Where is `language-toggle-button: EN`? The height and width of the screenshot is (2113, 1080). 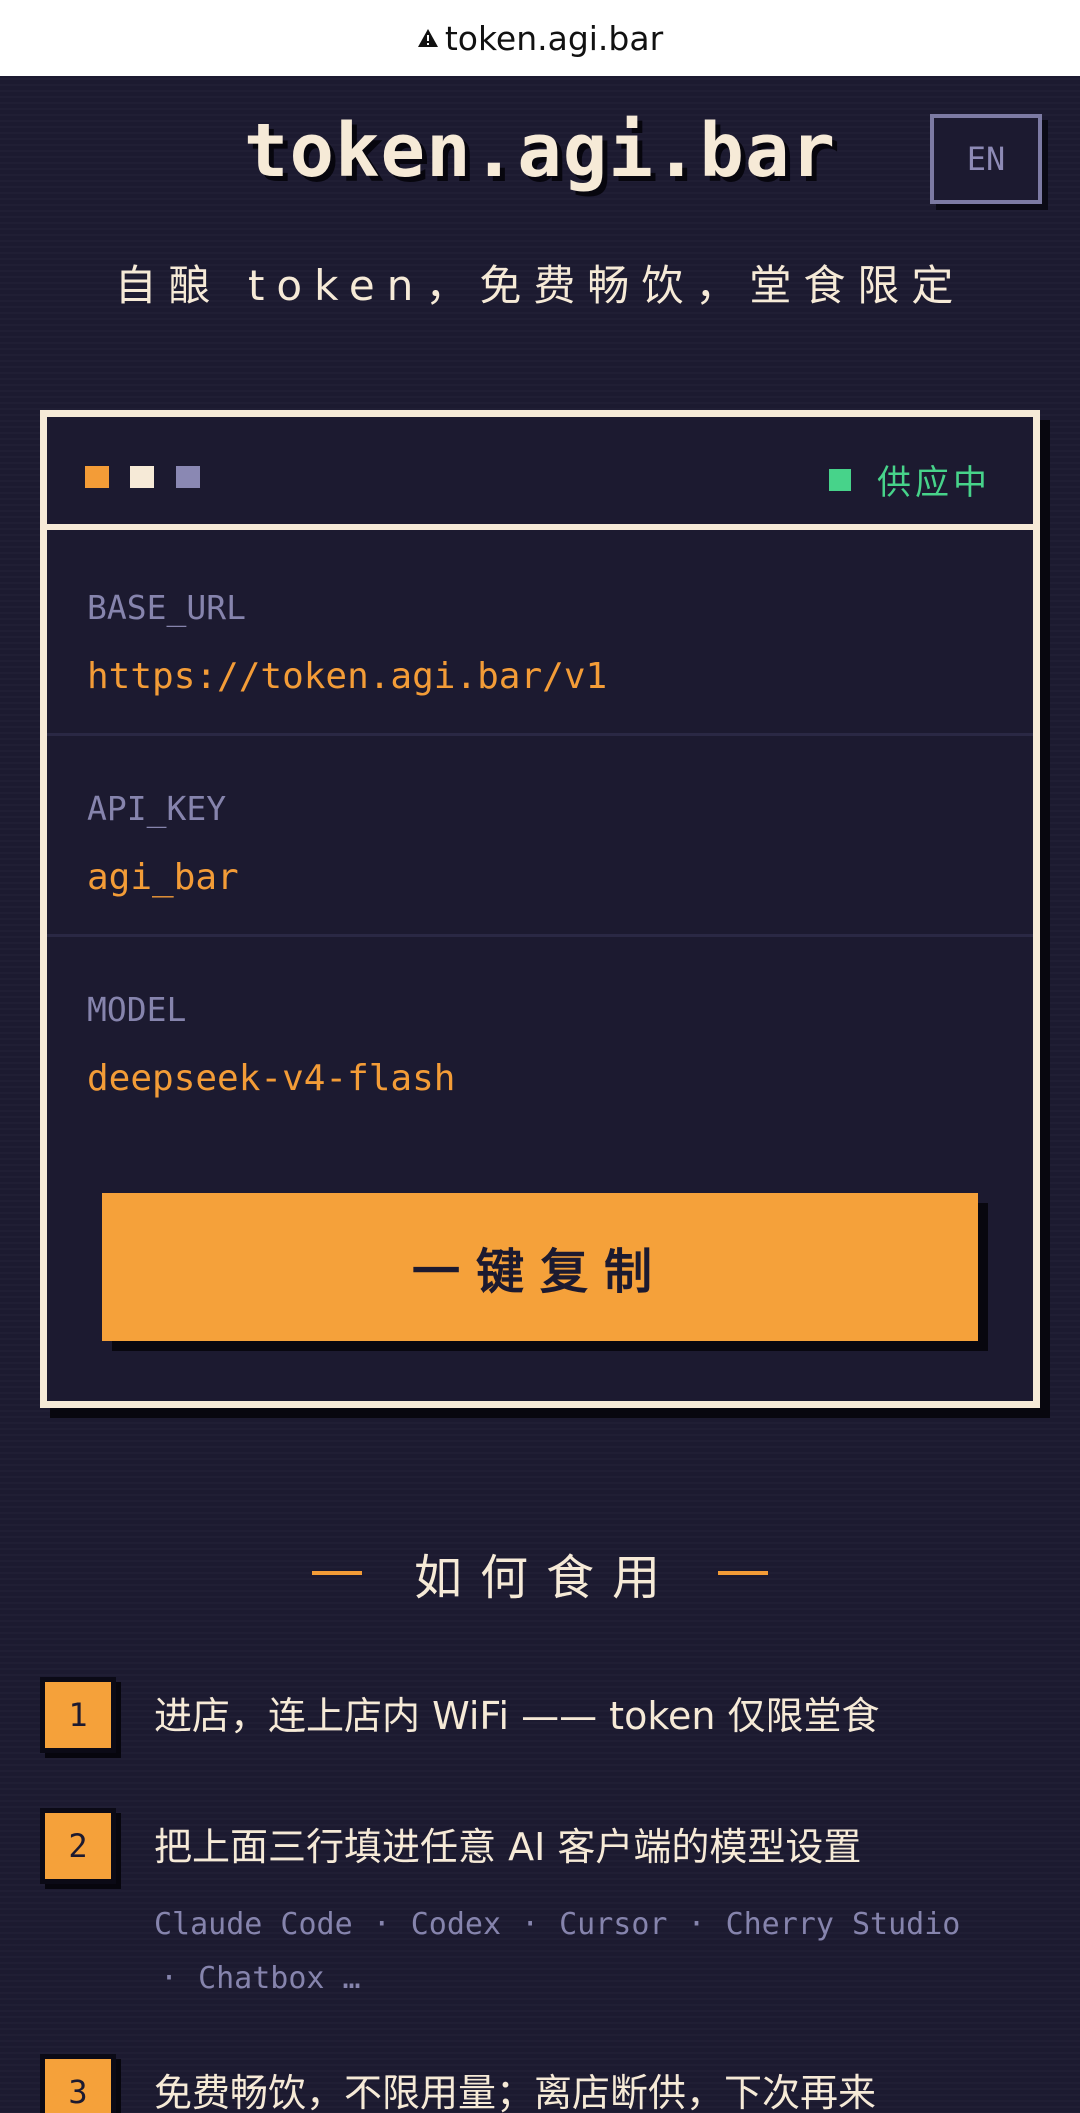
language-toggle-button: EN is located at coordinates (986, 159).